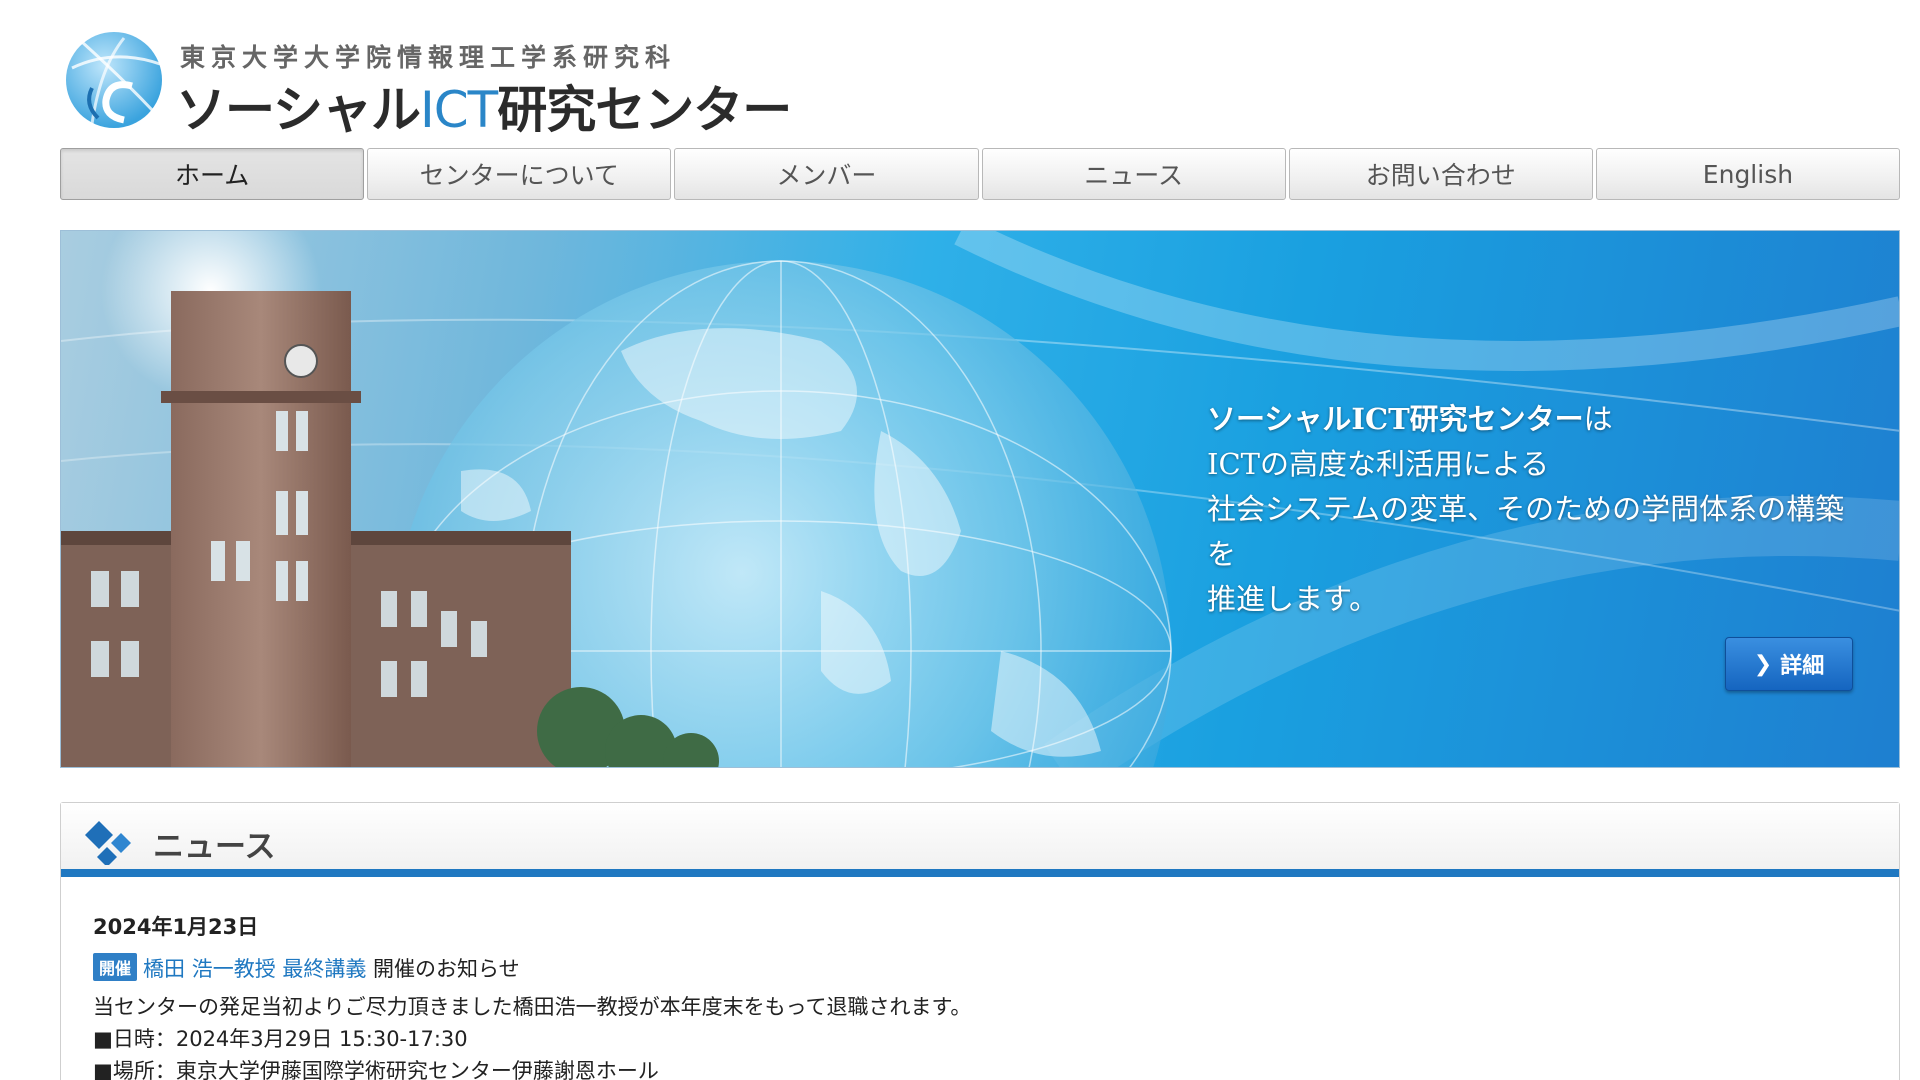 The width and height of the screenshot is (1920, 1080). Describe the element at coordinates (1763, 664) in the screenshot. I see `chevron-right-icon: ❯` at that location.